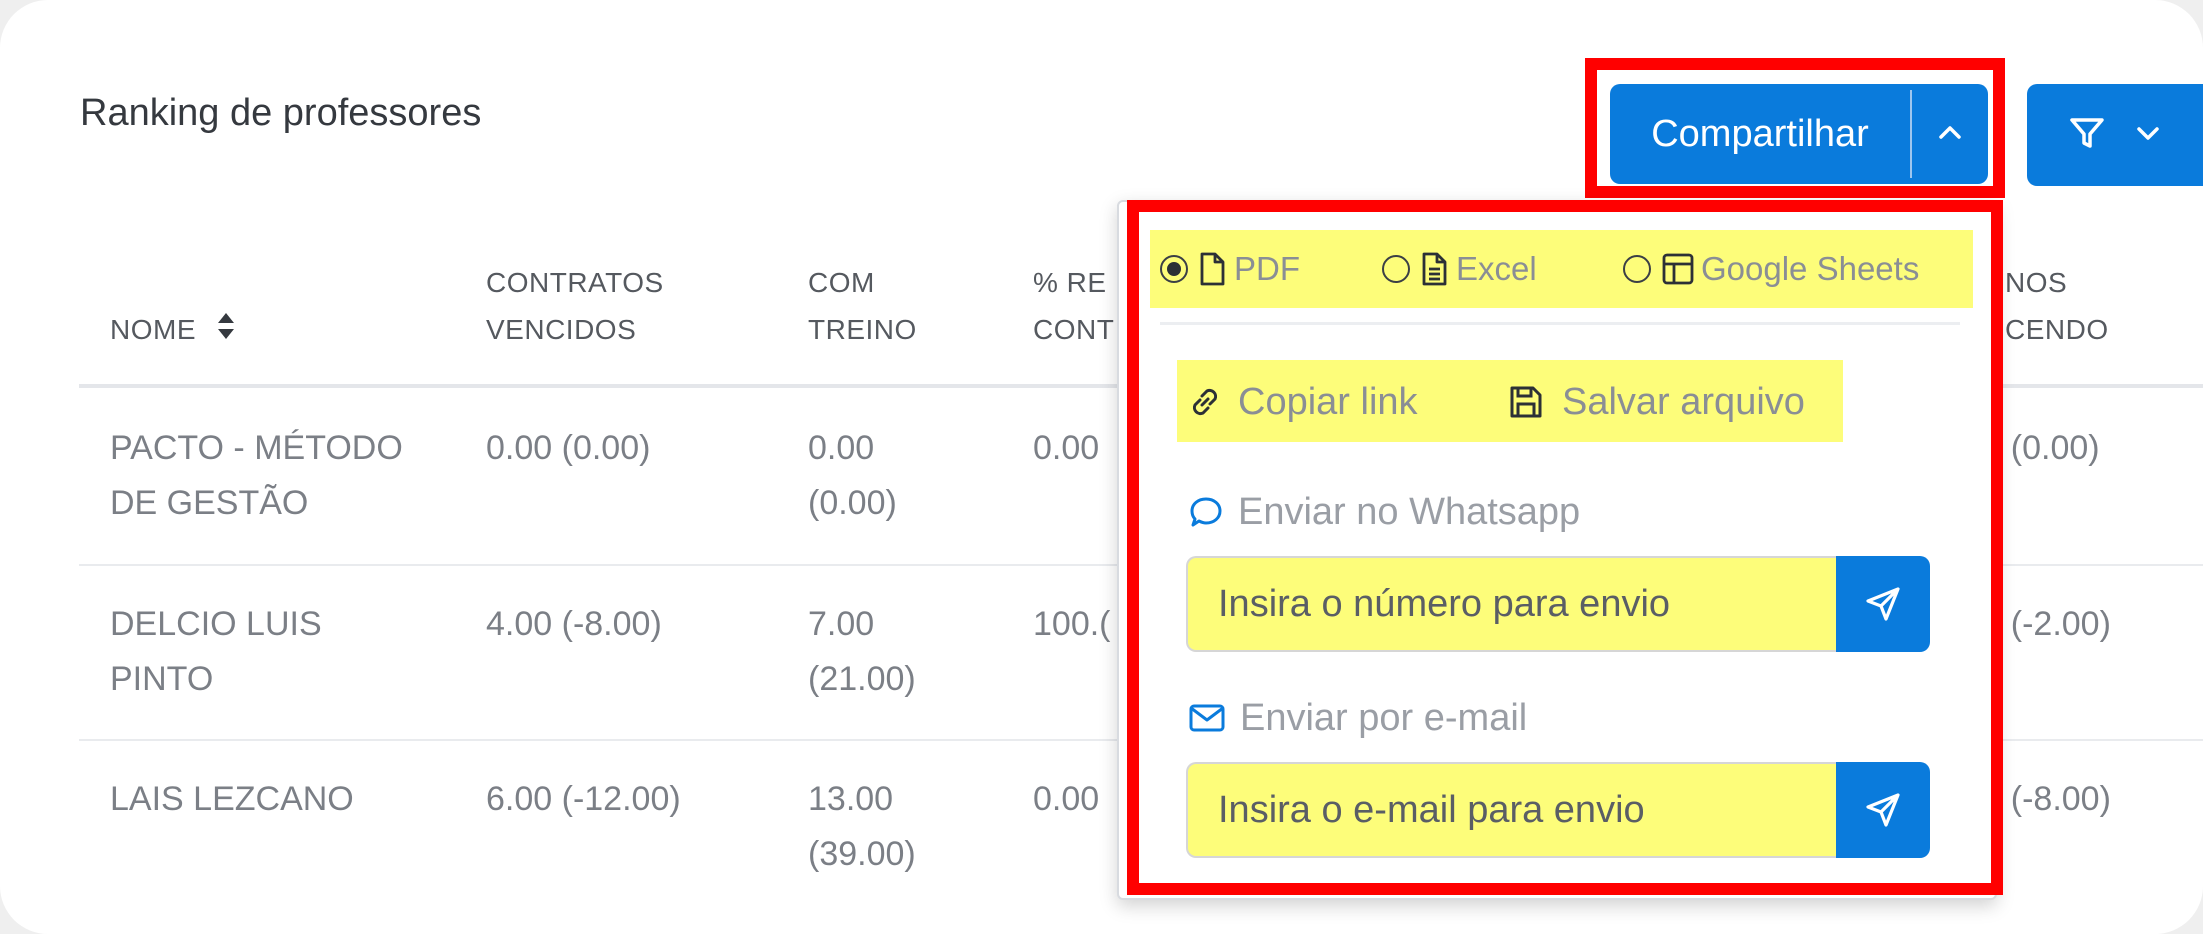  Describe the element at coordinates (862, 652) in the screenshot. I see `table-cell: 7.00 (21.00)` at that location.